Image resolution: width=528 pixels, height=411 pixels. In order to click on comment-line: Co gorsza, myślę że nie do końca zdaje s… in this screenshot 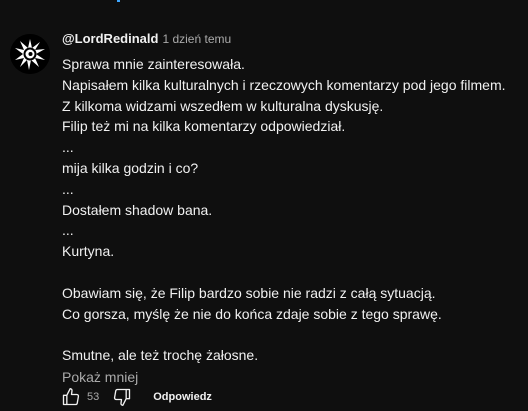, I will do `click(252, 313)`.